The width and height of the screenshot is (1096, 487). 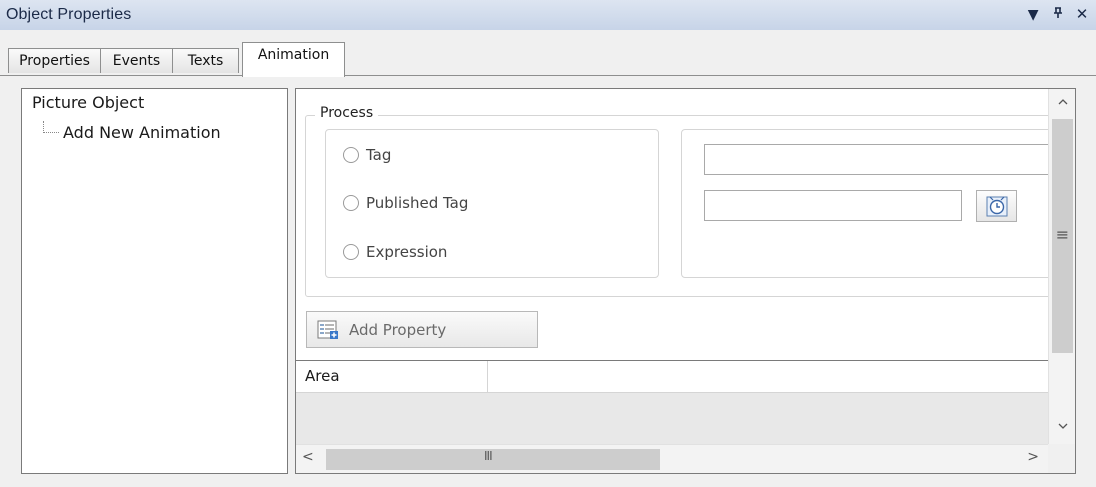 What do you see at coordinates (1062, 102) in the screenshot?
I see `scroll-up-icon` at bounding box center [1062, 102].